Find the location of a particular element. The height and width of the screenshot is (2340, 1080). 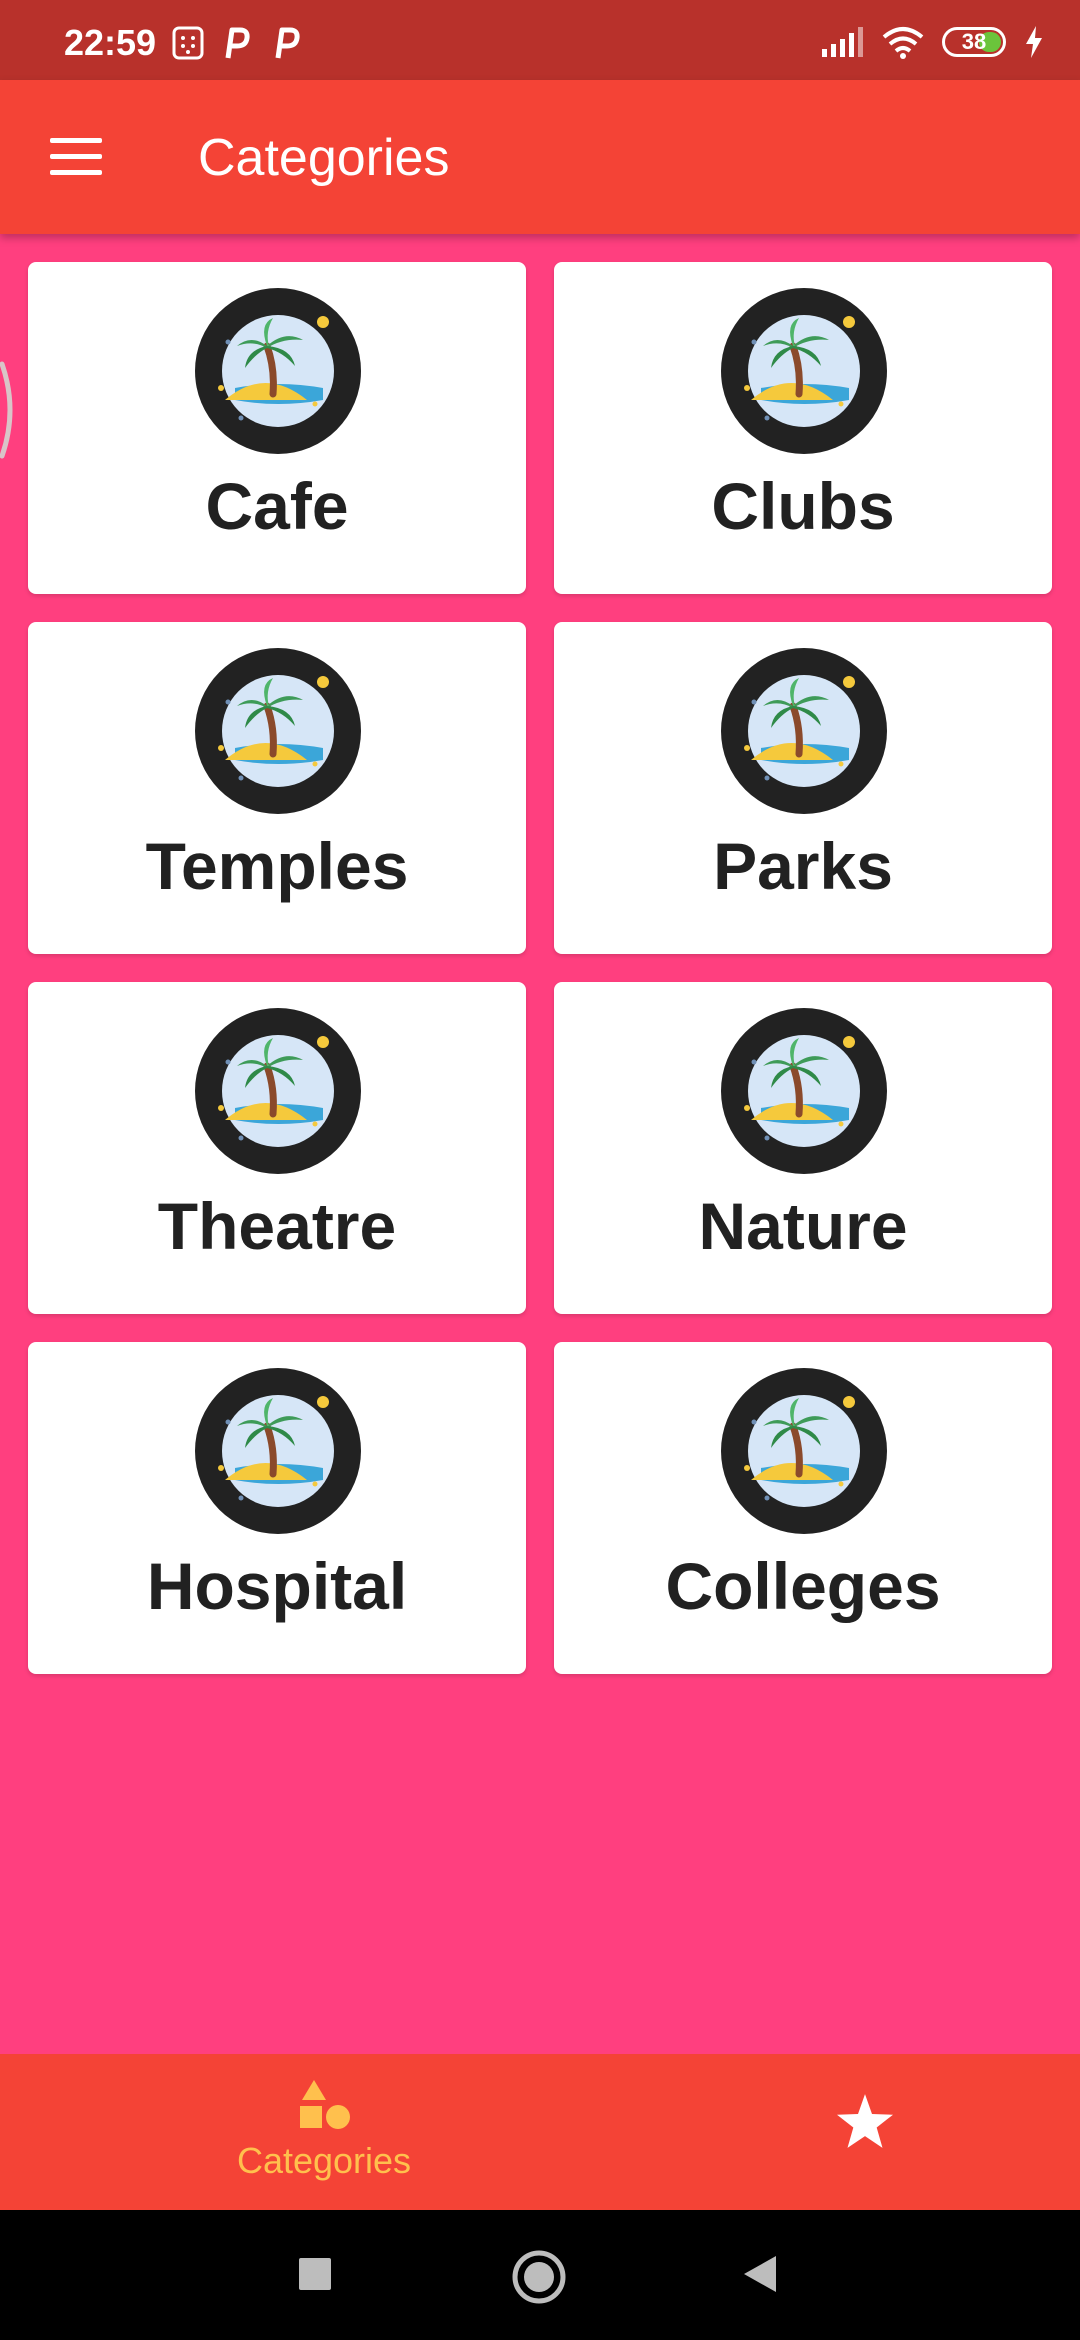

battery-indicator: 38 is located at coordinates (974, 42).